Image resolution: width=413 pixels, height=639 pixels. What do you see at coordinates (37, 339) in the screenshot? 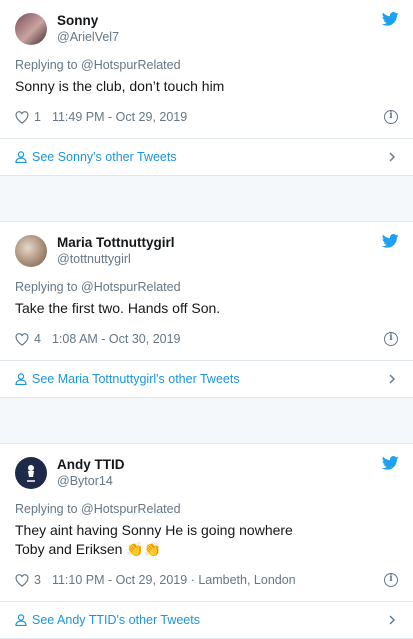
I see `like-count: 4` at bounding box center [37, 339].